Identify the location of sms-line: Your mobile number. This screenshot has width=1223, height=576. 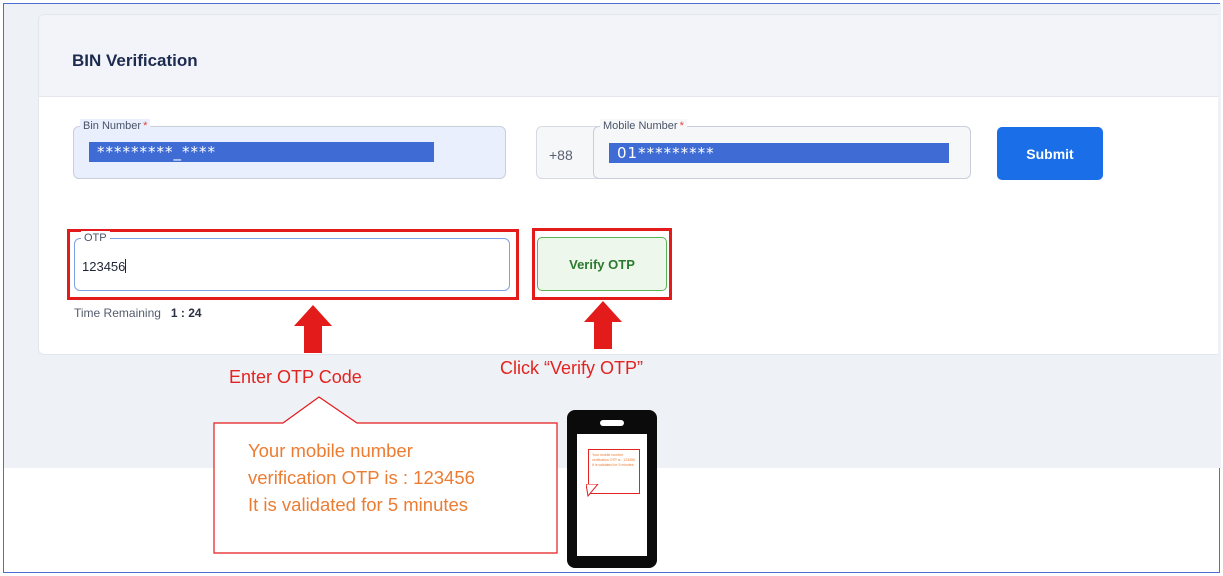
(330, 450).